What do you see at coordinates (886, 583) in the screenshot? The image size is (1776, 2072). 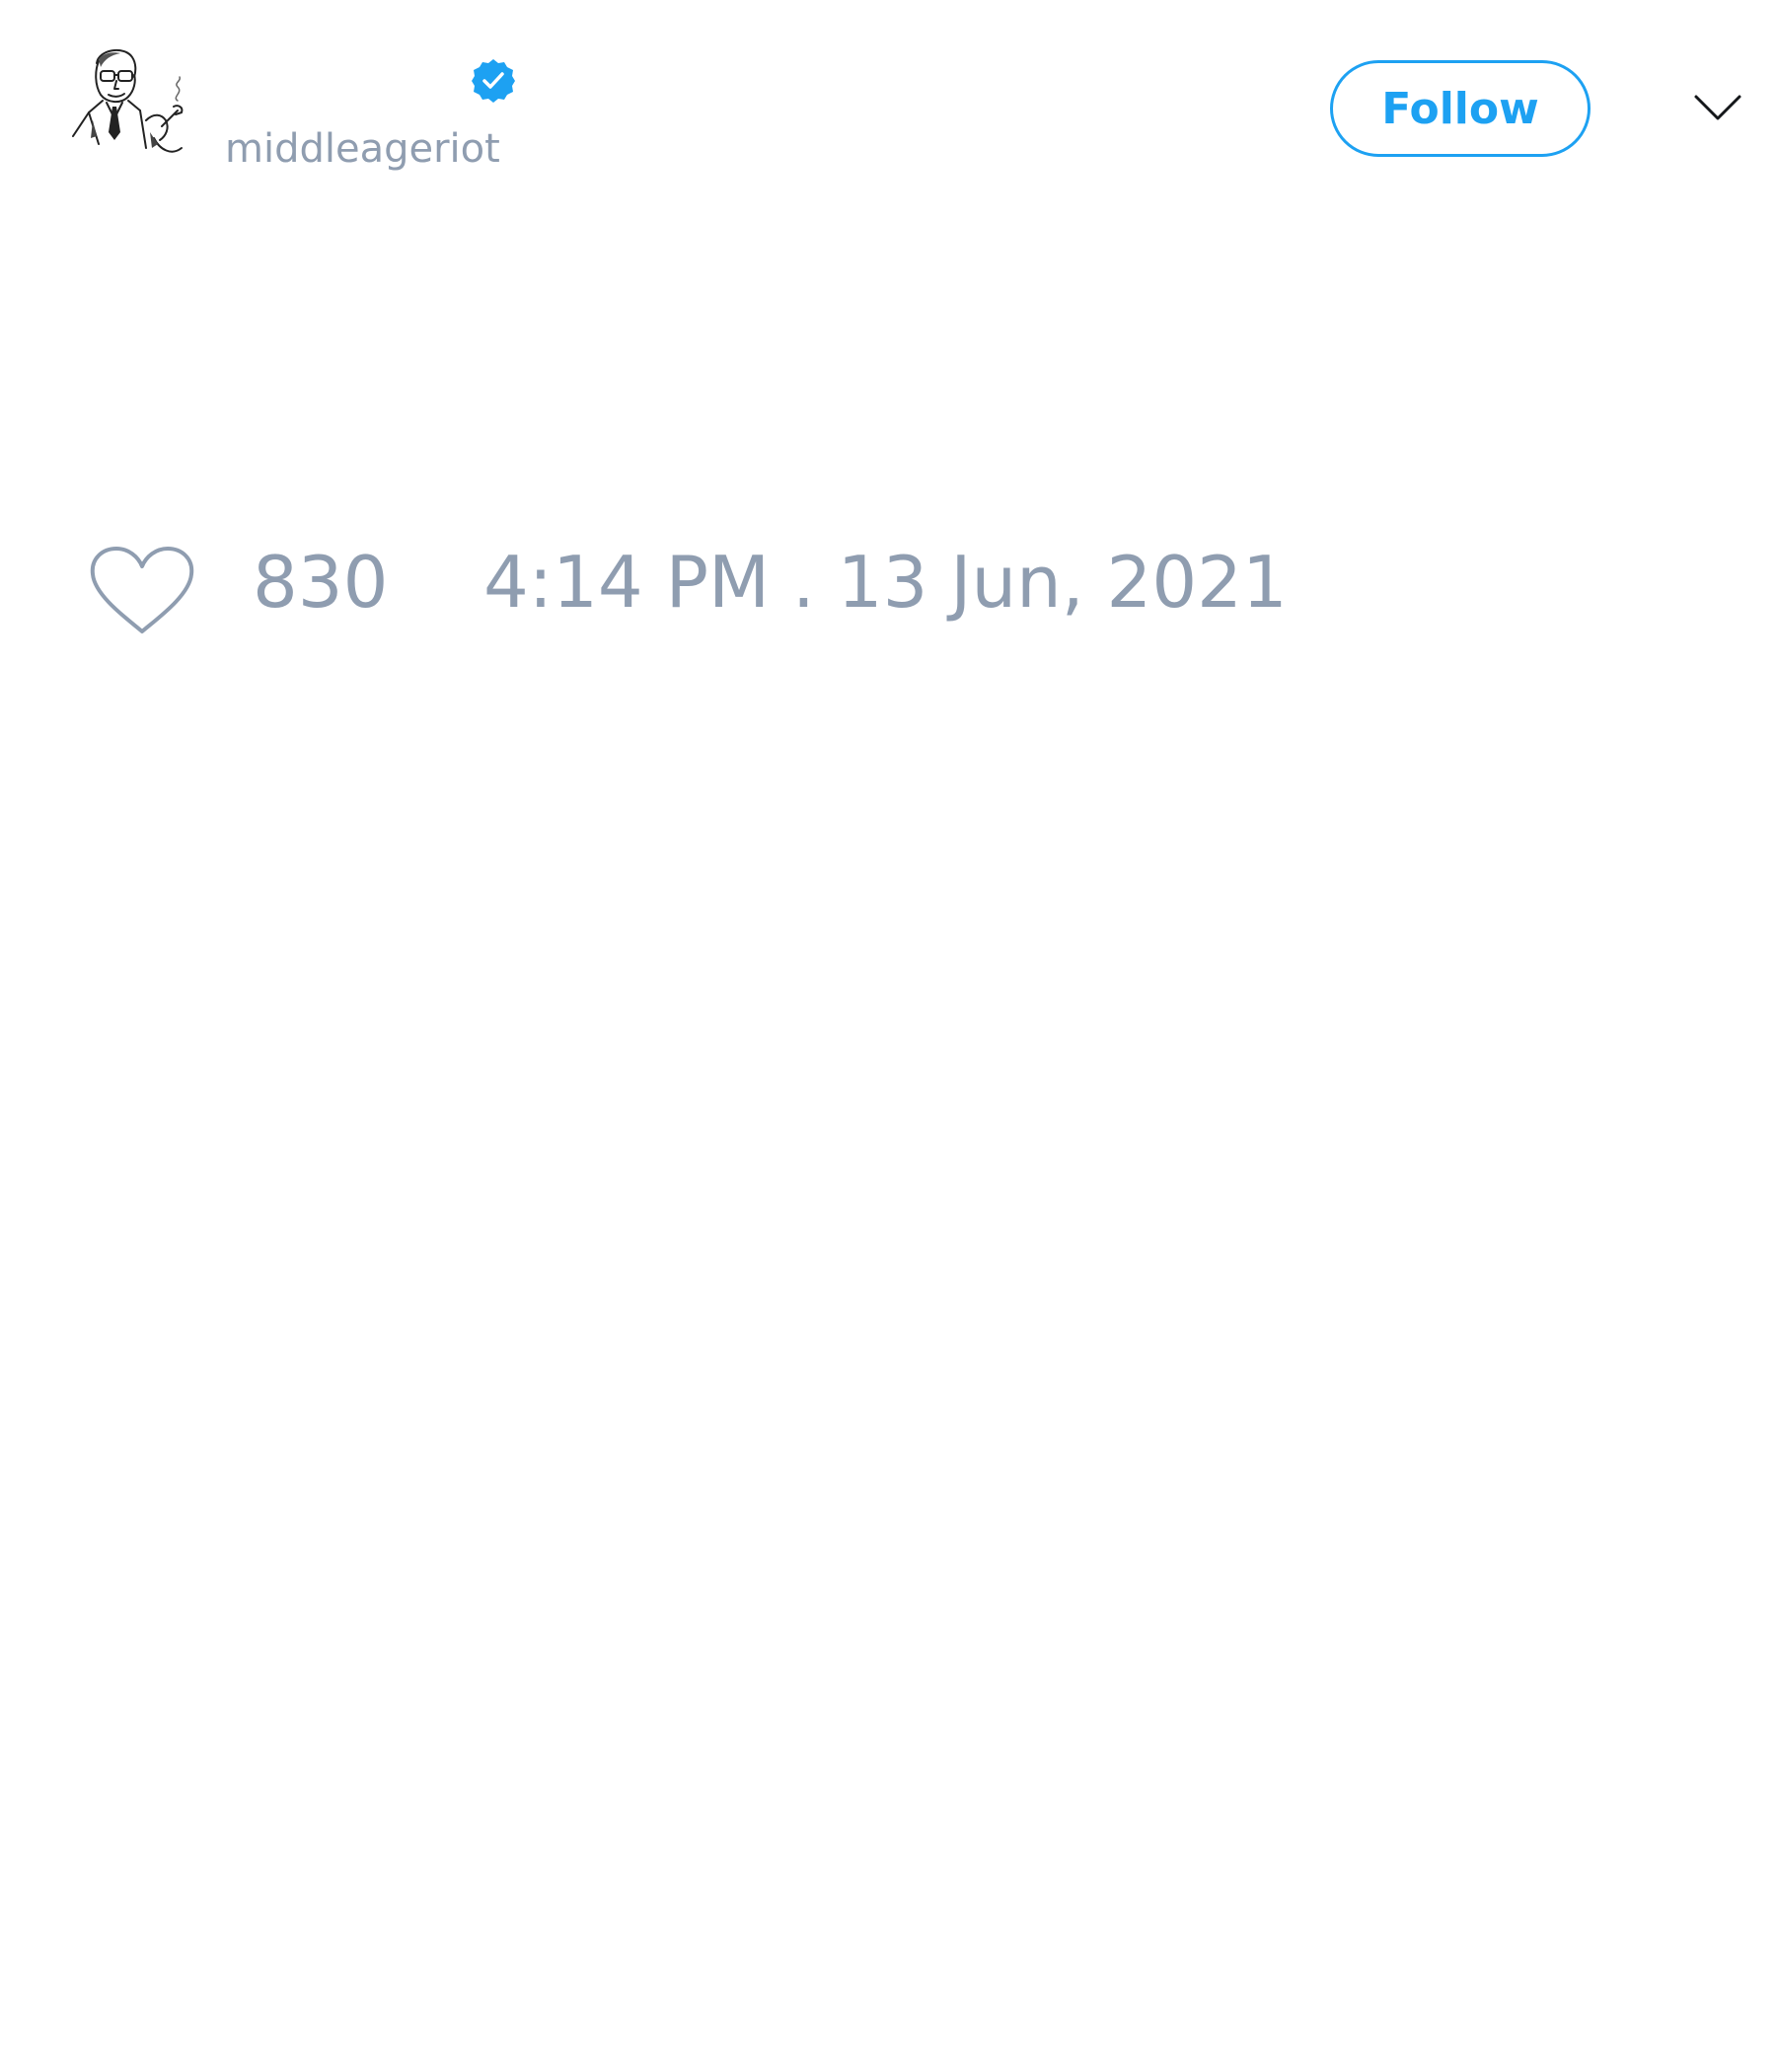 I see `tweet-timestamp: 4:14 PM . 13 Jun, 2021` at bounding box center [886, 583].